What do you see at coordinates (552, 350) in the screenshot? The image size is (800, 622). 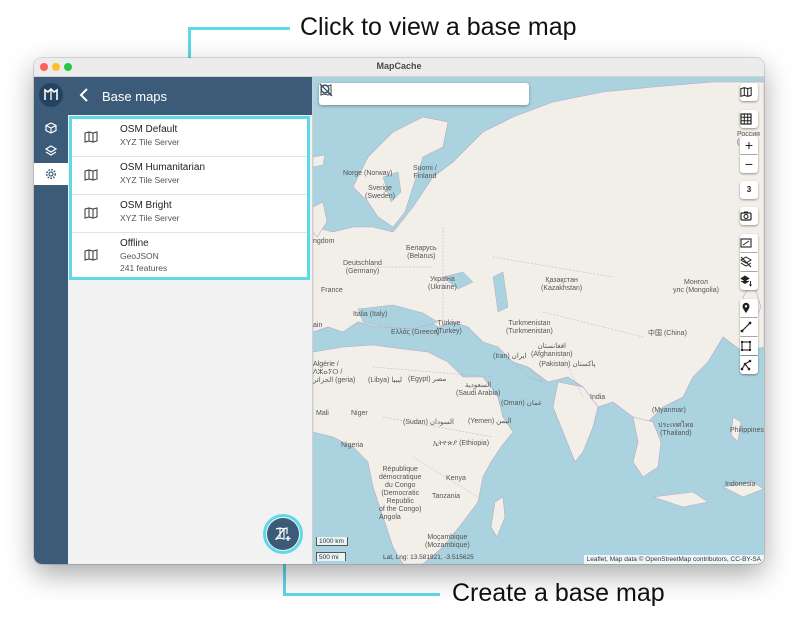 I see `map-label-afghanistan: افغانستان (Afghanistan)` at bounding box center [552, 350].